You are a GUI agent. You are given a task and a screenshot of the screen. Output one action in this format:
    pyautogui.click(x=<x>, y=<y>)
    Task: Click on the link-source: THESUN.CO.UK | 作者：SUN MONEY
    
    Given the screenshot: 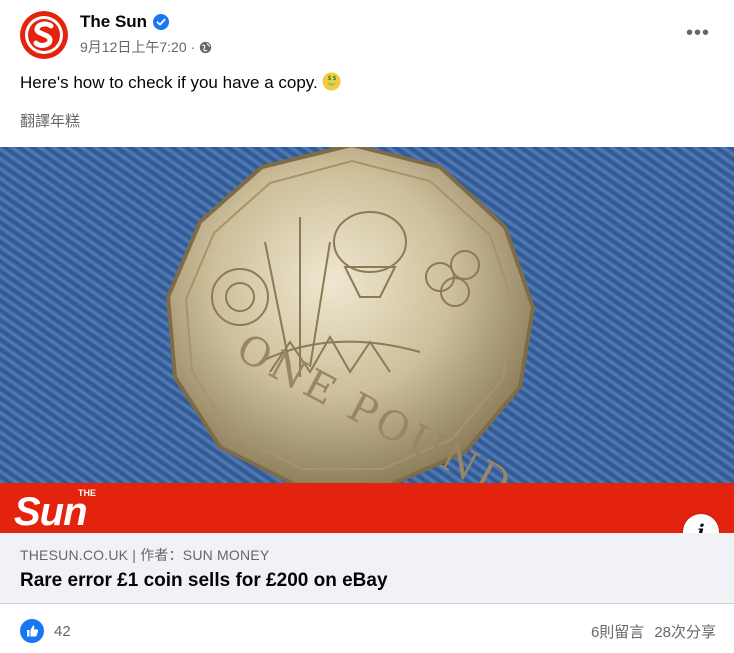 What is the action you would take?
    pyautogui.click(x=145, y=555)
    